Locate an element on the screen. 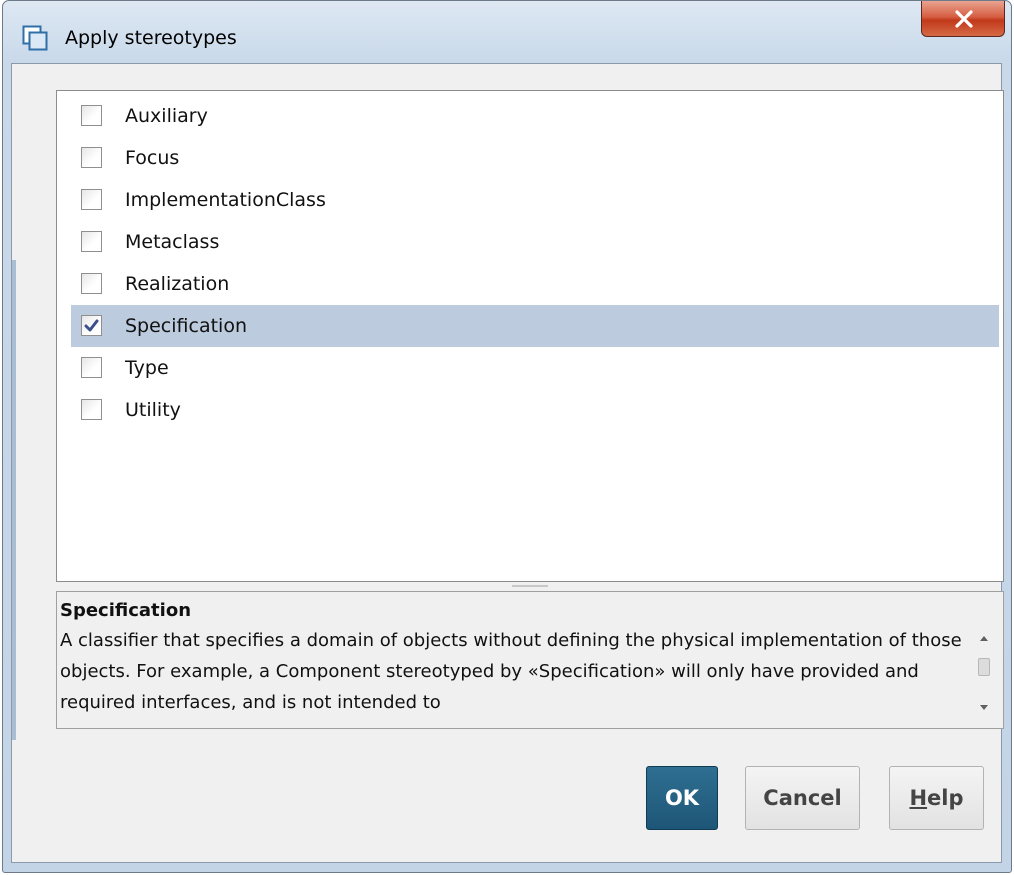 The height and width of the screenshot is (875, 1014). help-mnemonic: H is located at coordinates (918, 798).